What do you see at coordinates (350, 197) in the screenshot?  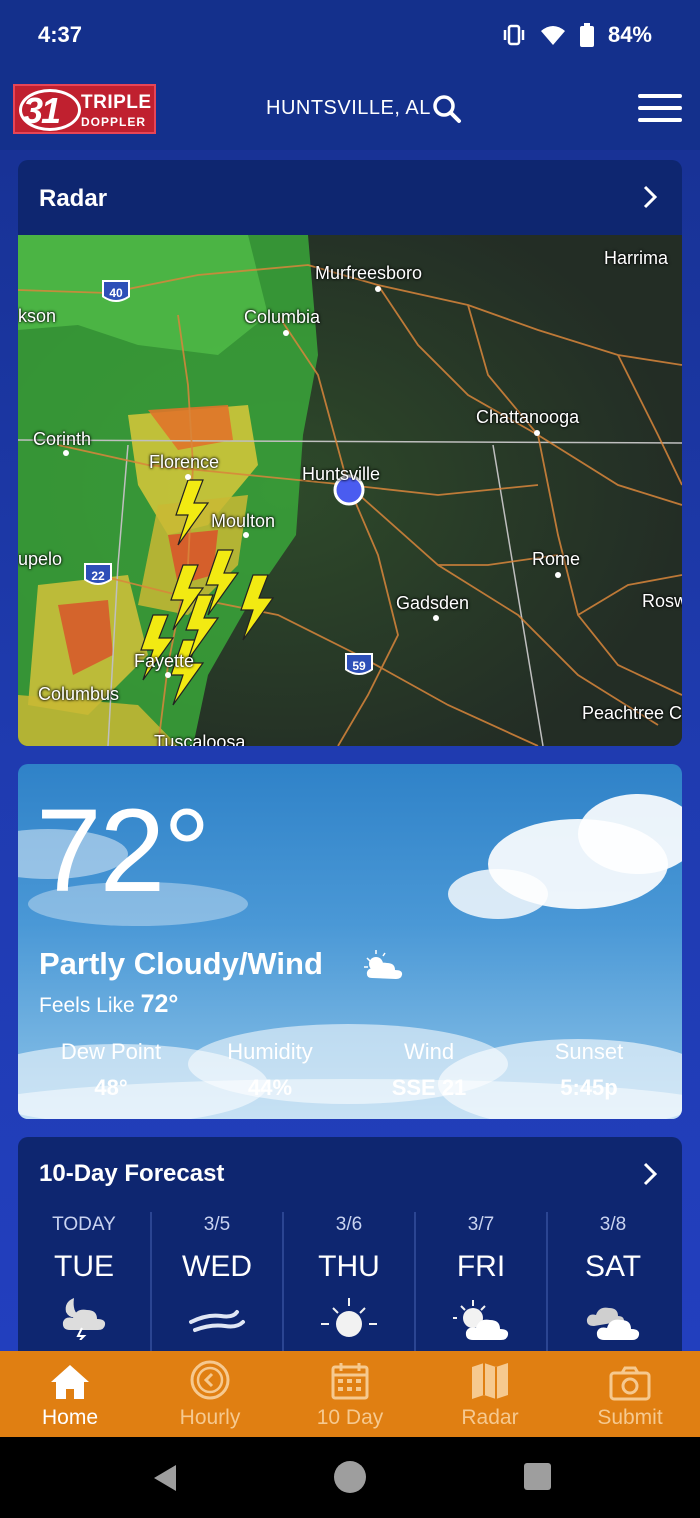 I see `radar-card-header: Radar` at bounding box center [350, 197].